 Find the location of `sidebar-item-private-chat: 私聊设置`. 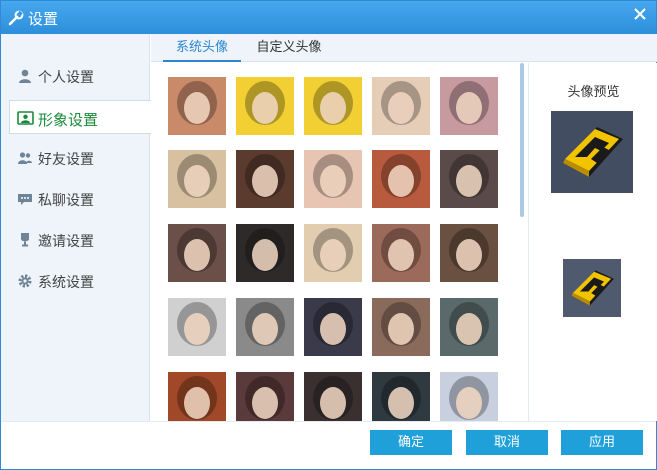

sidebar-item-private-chat: 私聊设置 is located at coordinates (75, 199).